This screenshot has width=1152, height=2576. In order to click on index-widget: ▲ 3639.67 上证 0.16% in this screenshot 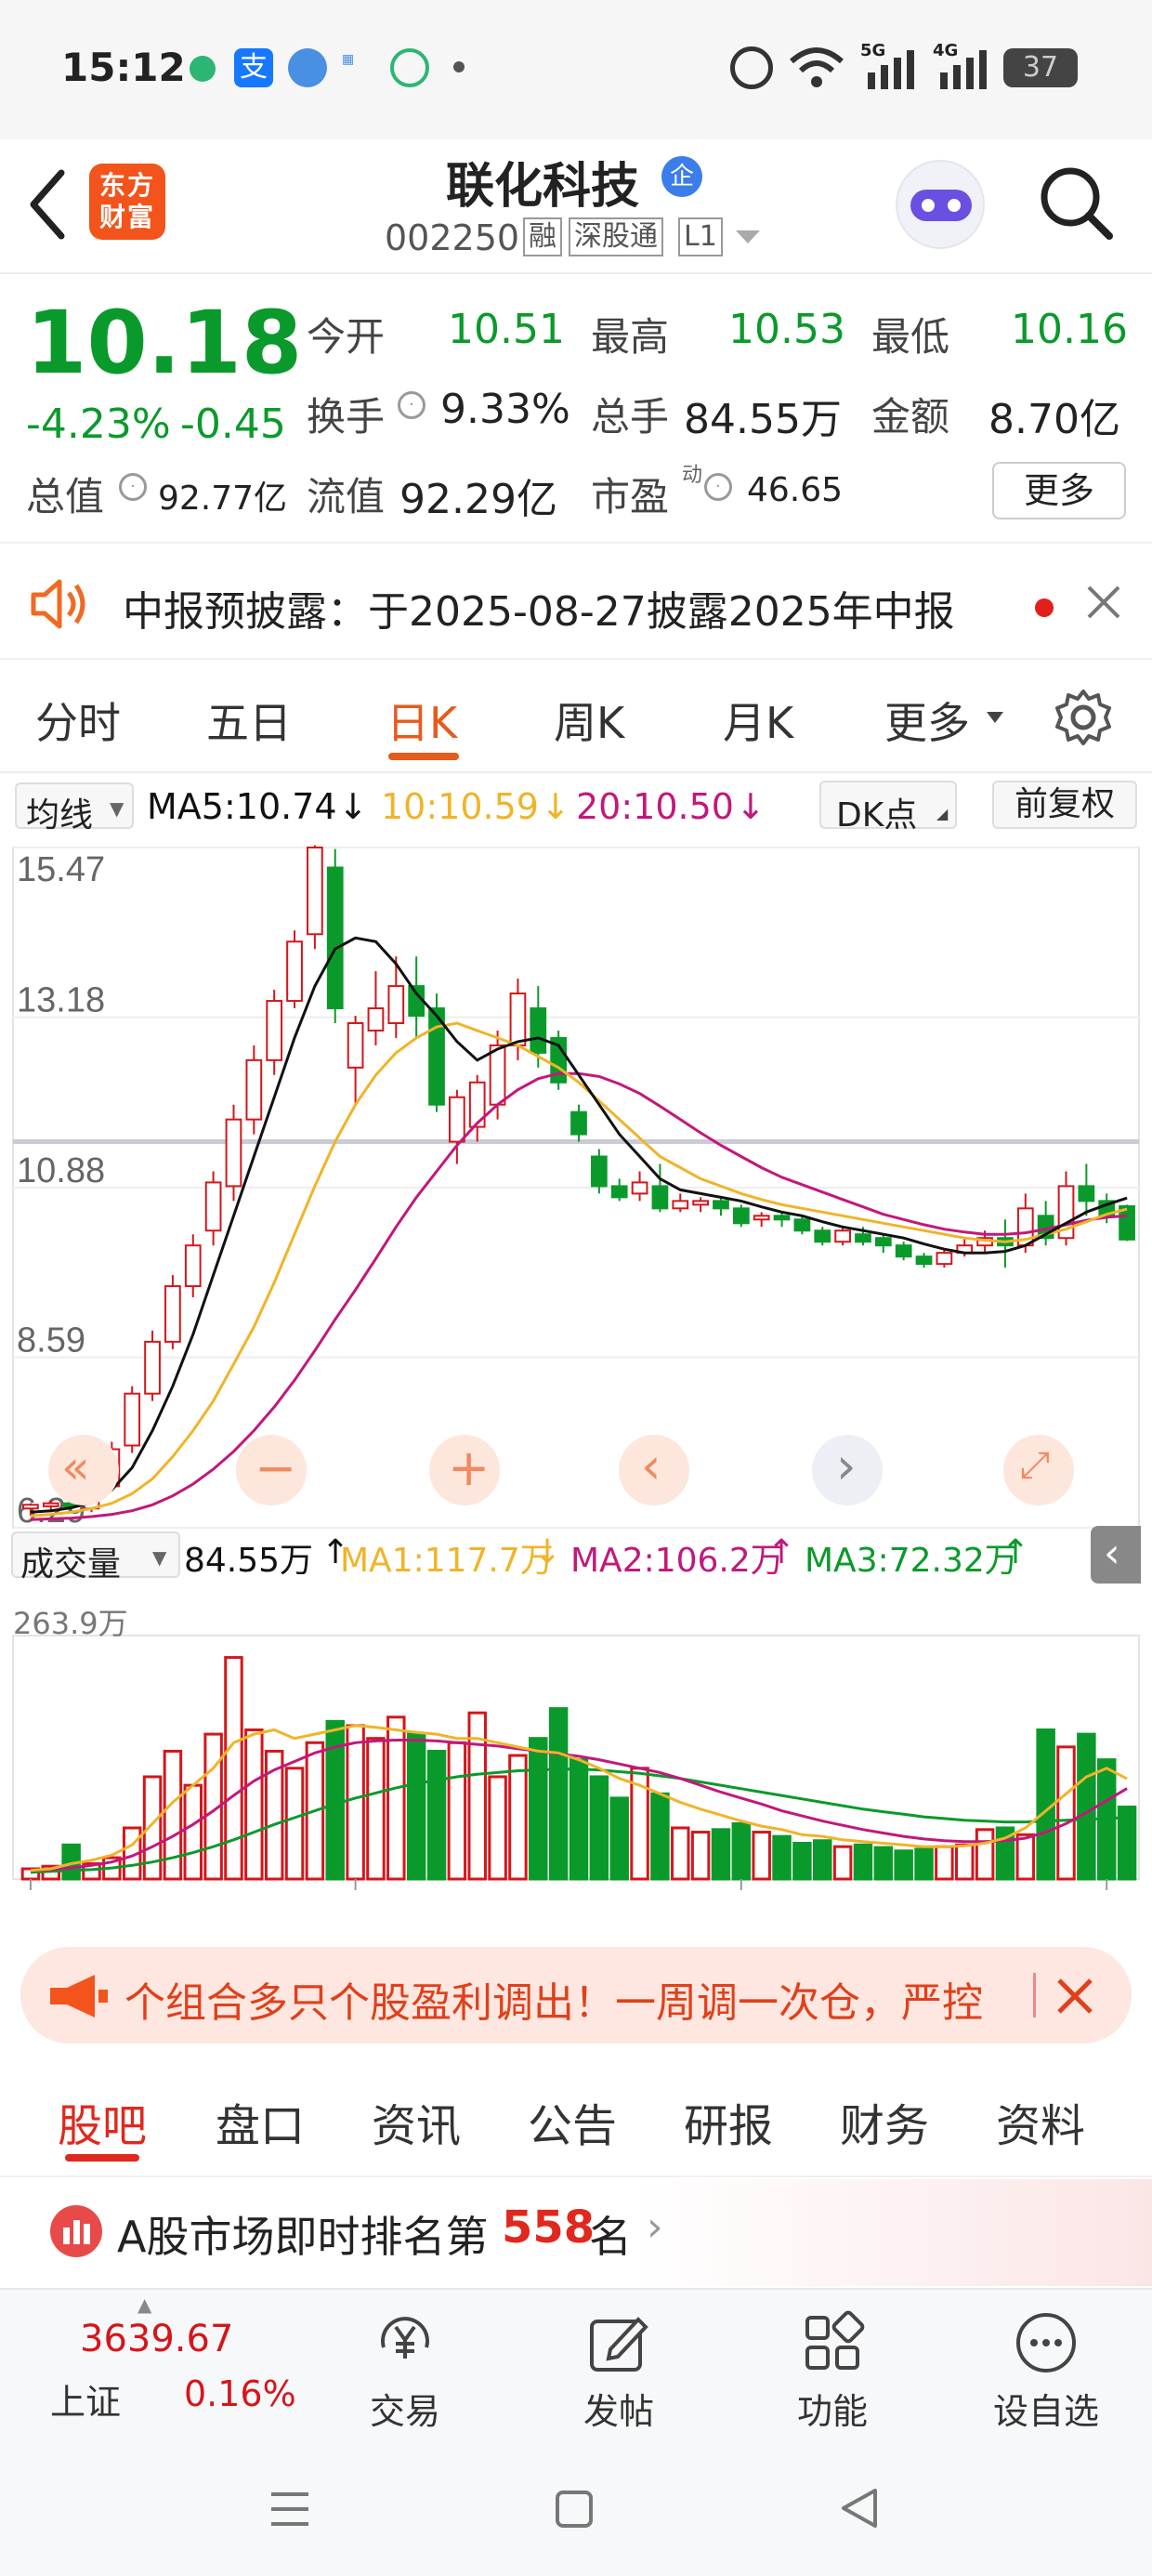, I will do `click(148, 2364)`.